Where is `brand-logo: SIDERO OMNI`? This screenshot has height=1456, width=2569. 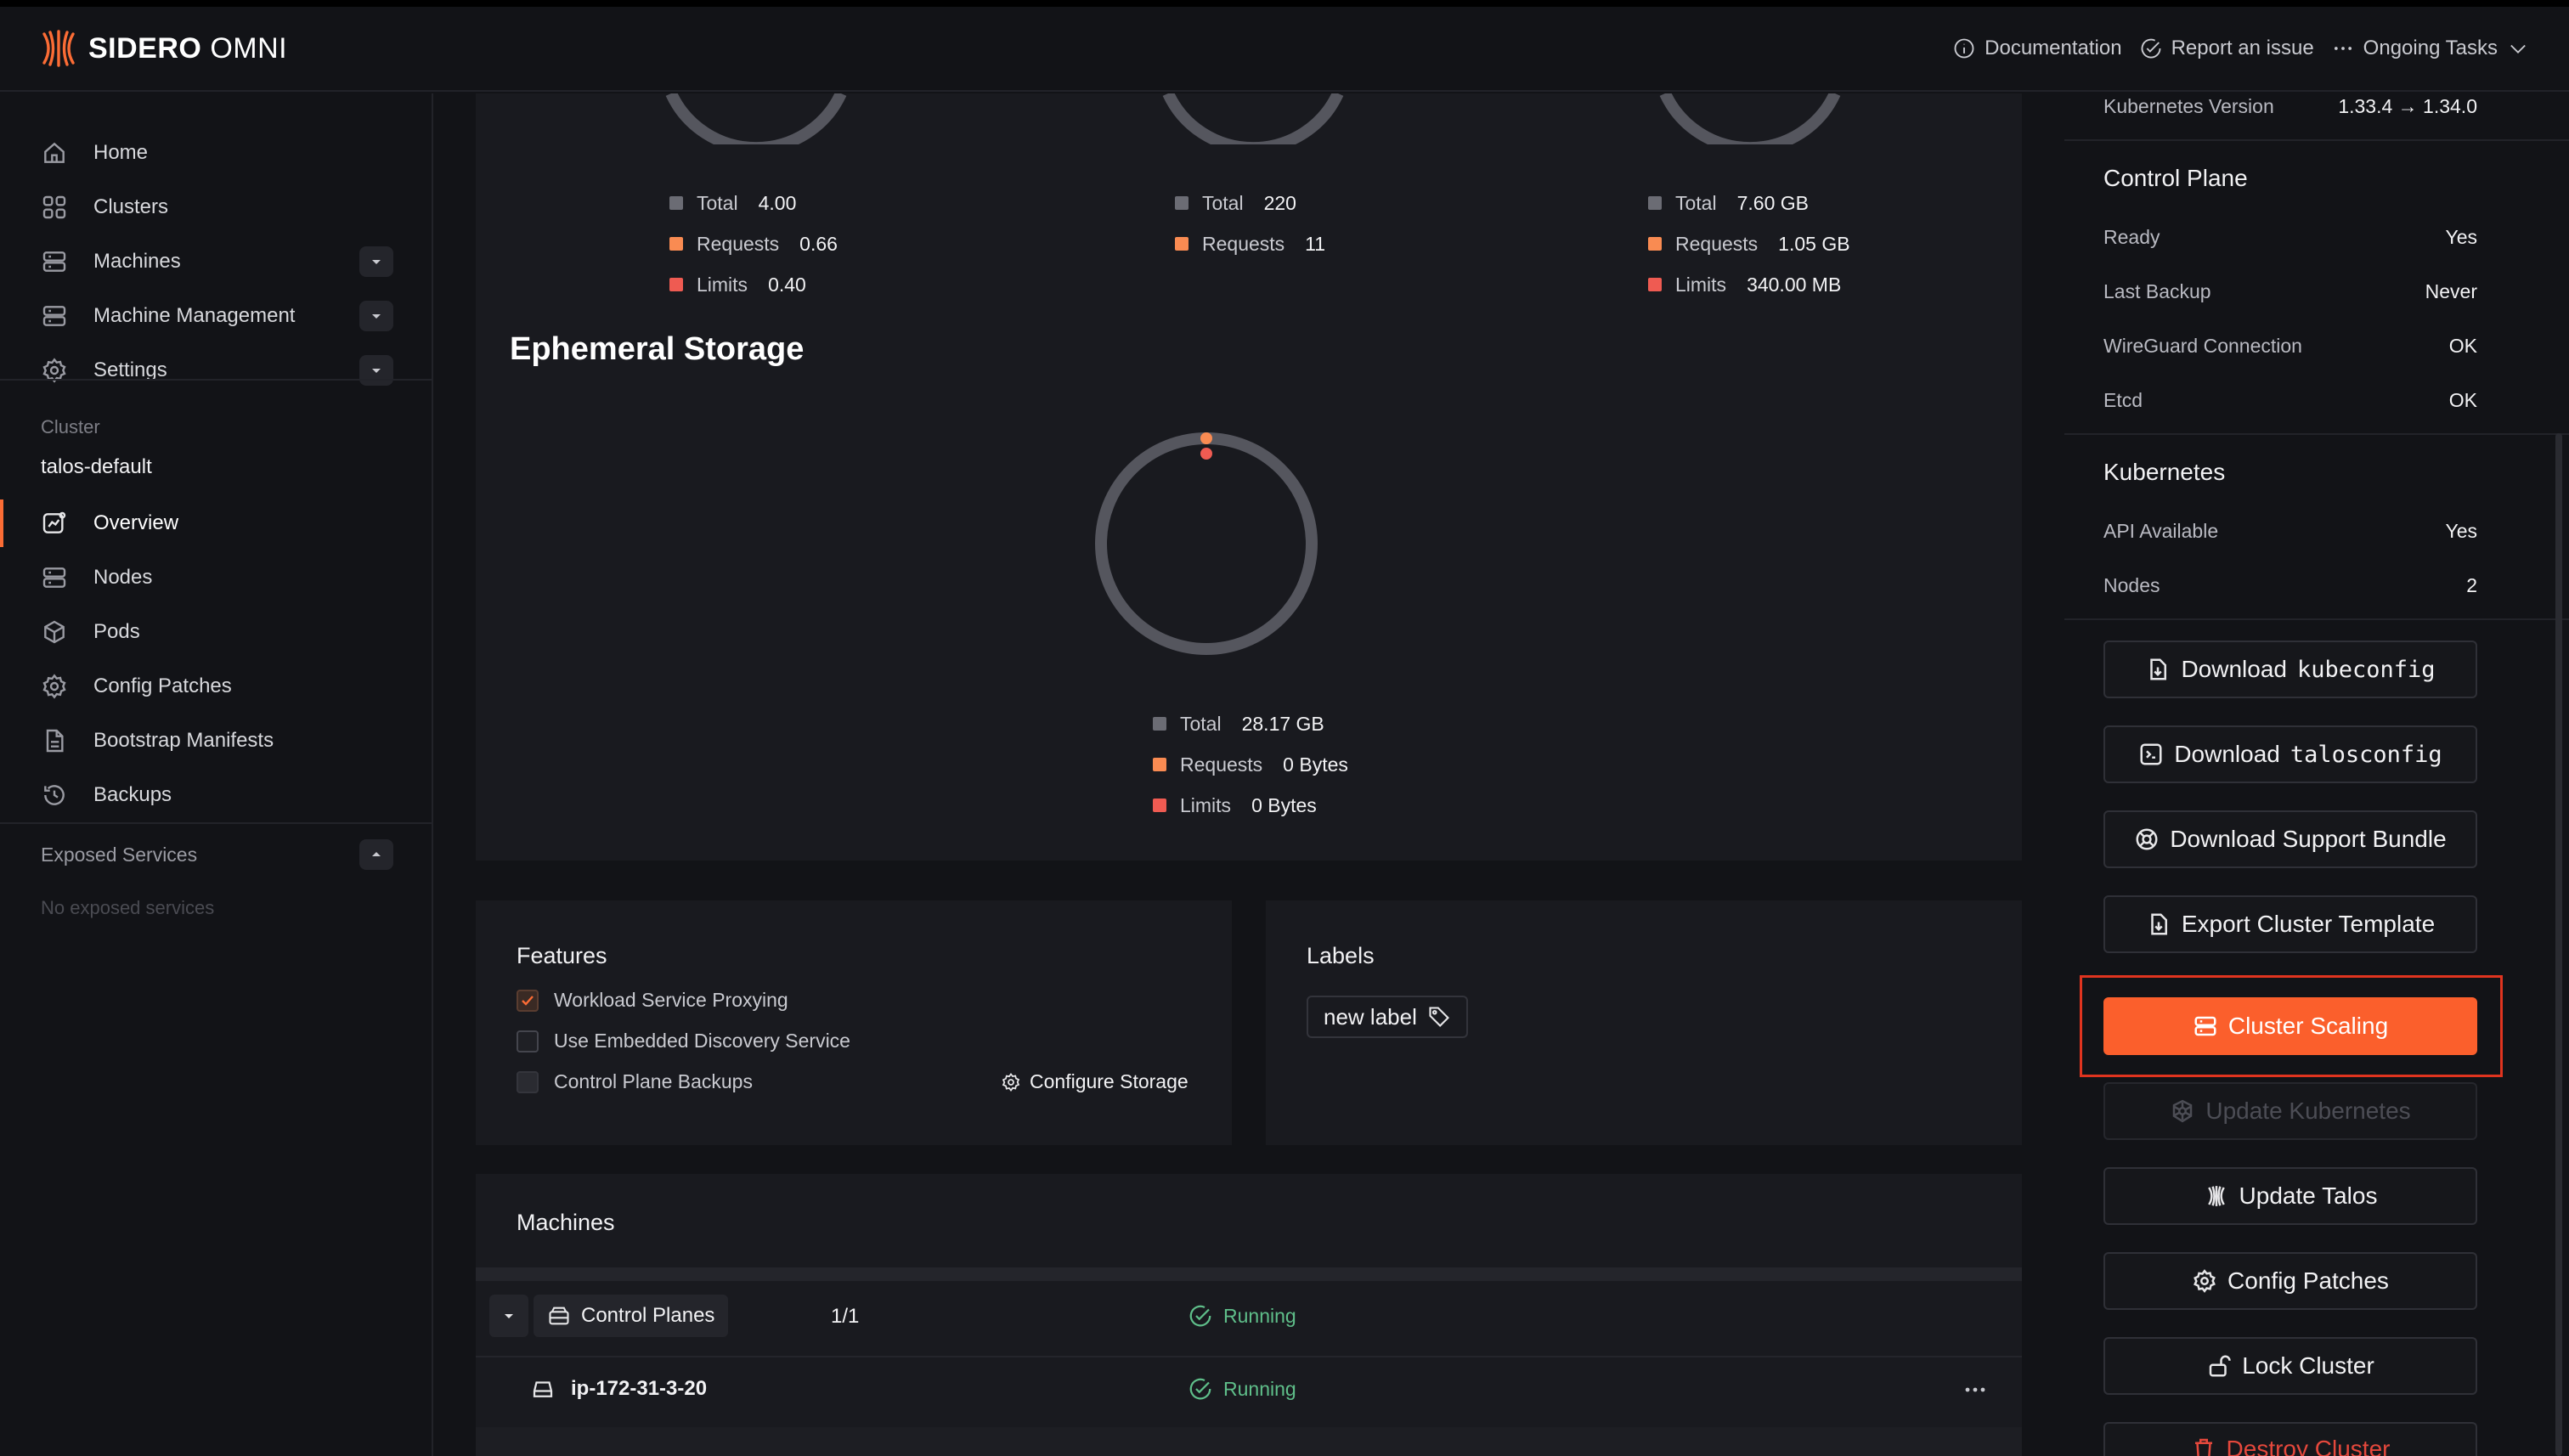
brand-logo: SIDERO OMNI is located at coordinates (163, 49).